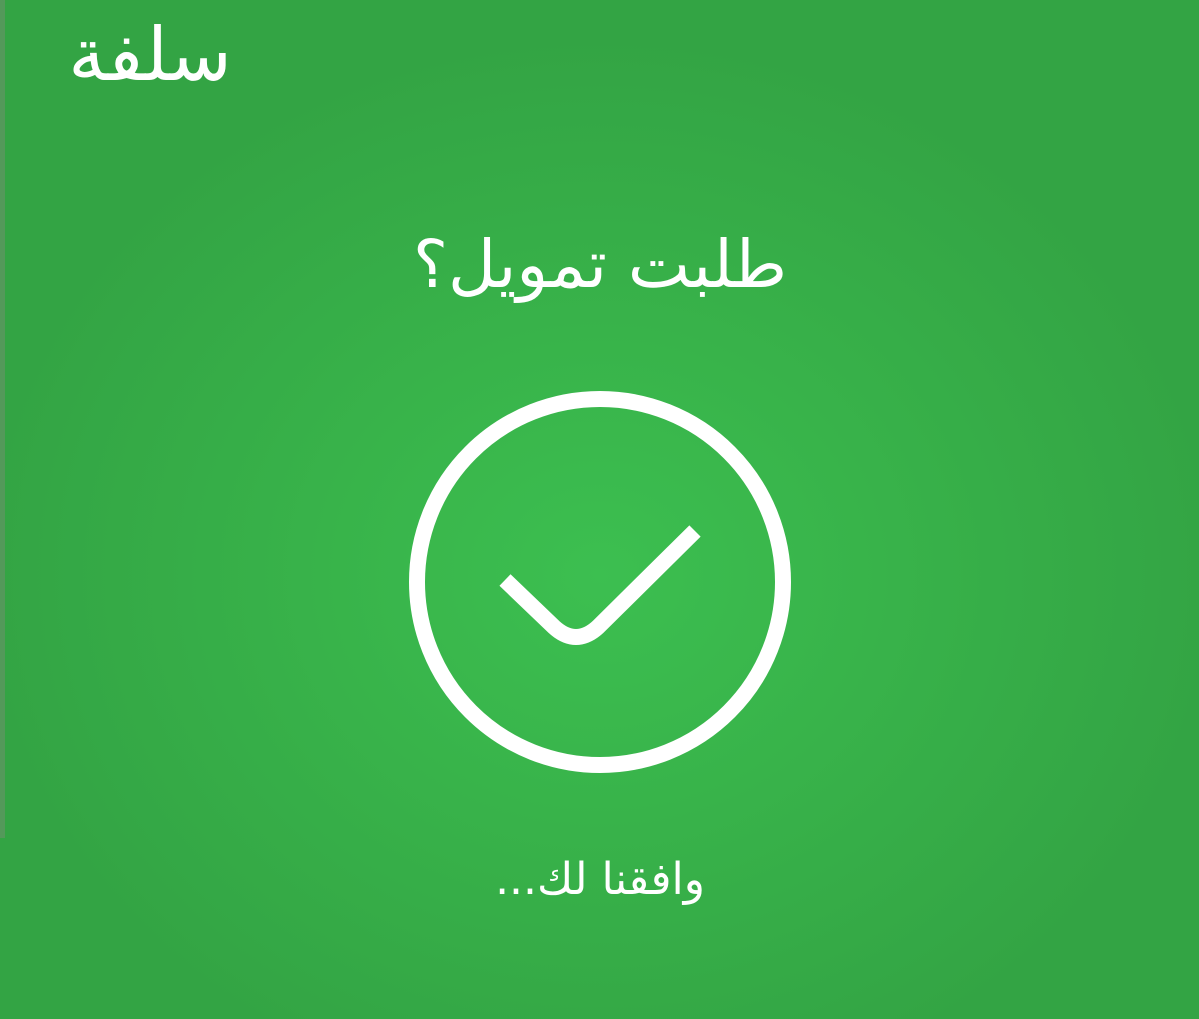  Describe the element at coordinates (600, 585) in the screenshot. I see `checkmark` at that location.